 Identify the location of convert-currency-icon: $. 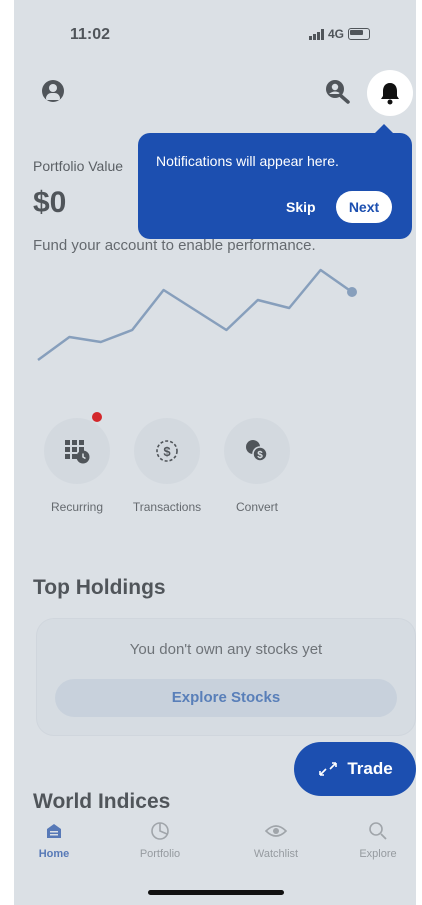
(257, 451).